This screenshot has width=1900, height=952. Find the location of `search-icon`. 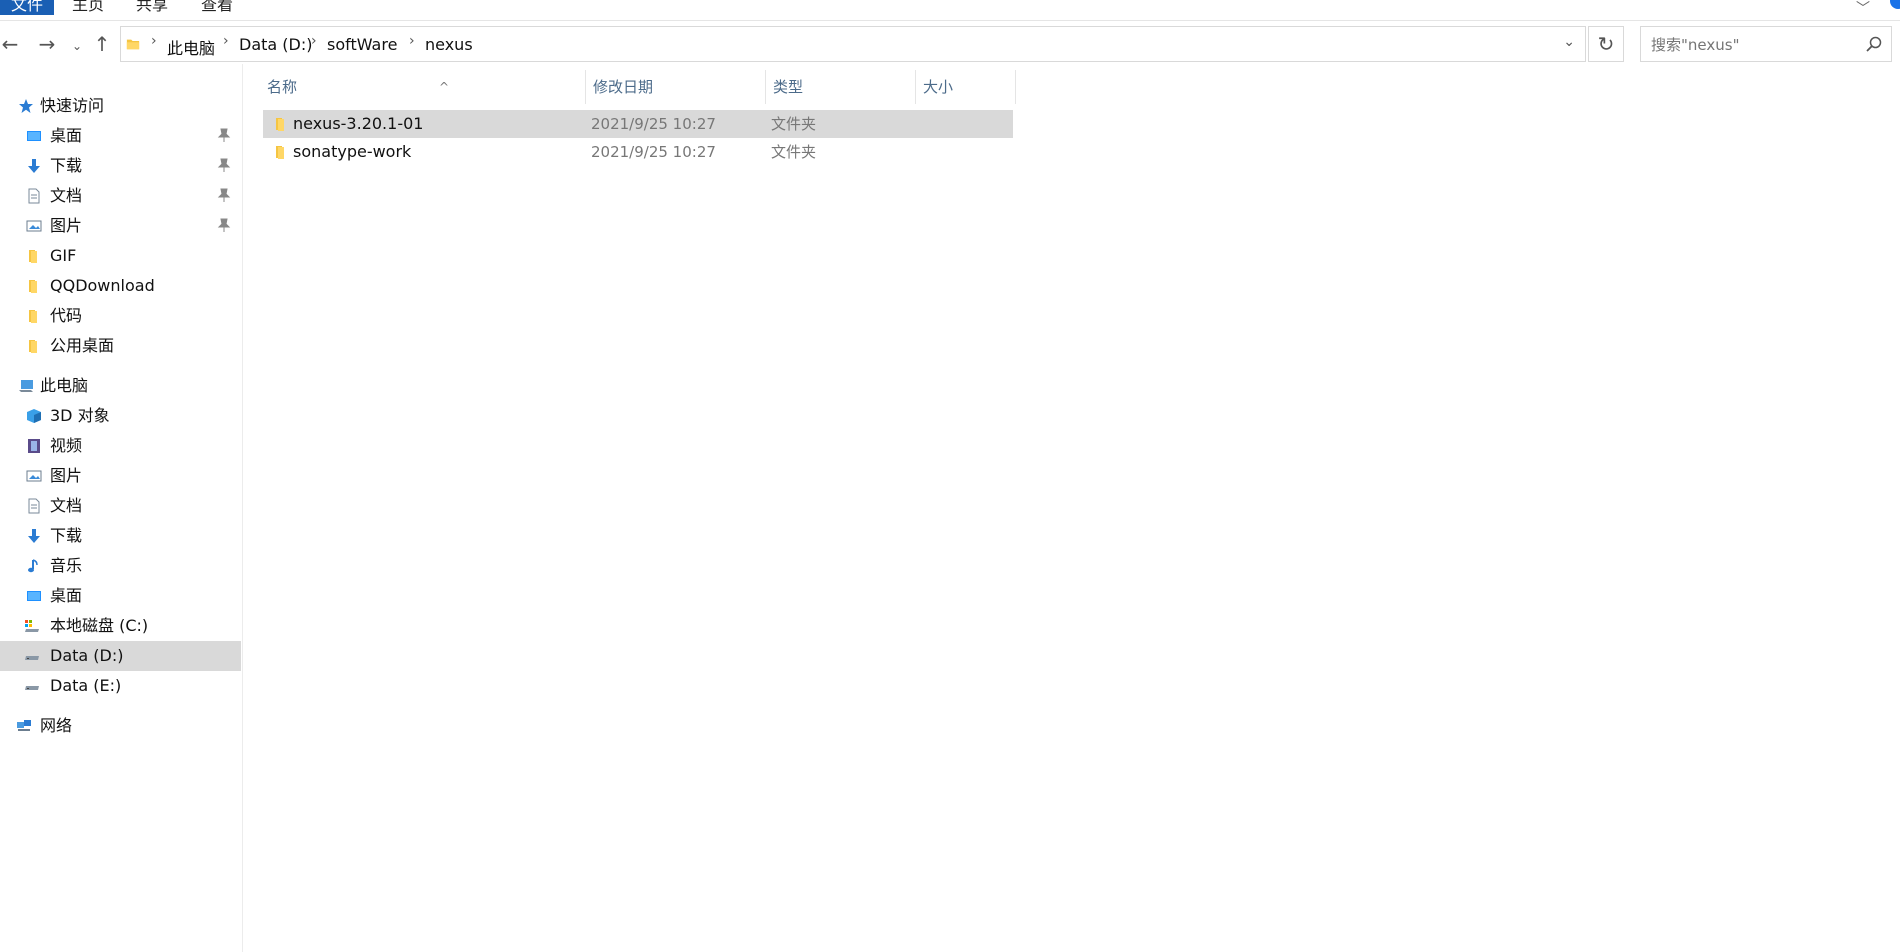

search-icon is located at coordinates (1874, 44).